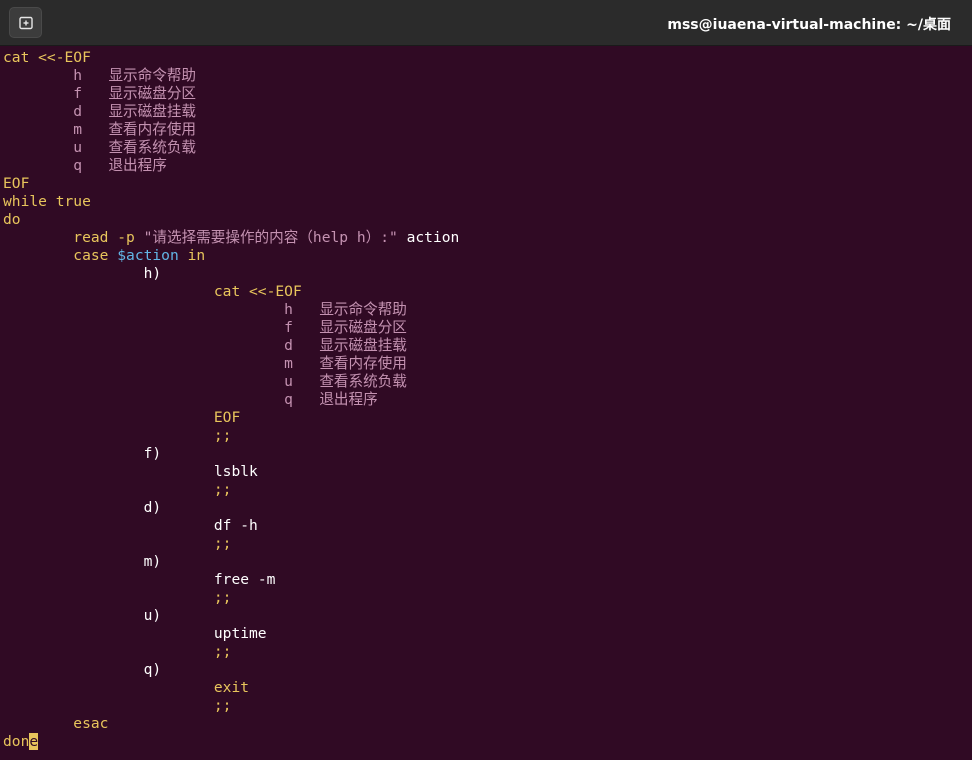 The image size is (972, 760). What do you see at coordinates (809, 25) in the screenshot?
I see `window-title: mss@iuaena-virtual-machine: ~/桌面` at bounding box center [809, 25].